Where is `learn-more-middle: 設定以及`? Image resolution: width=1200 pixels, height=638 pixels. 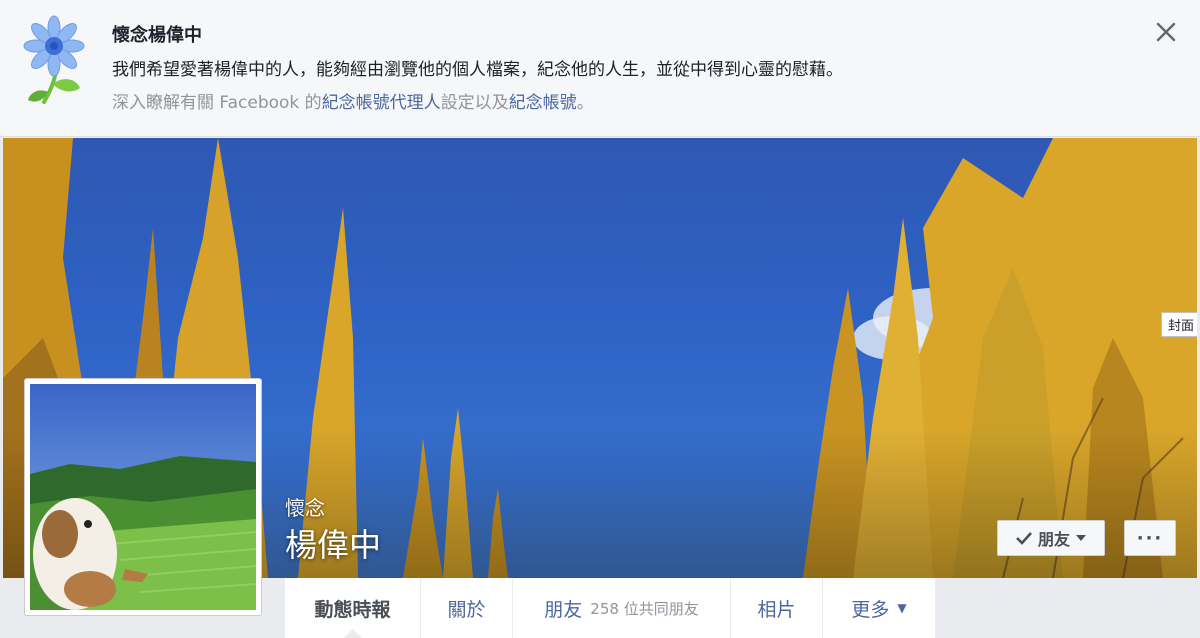
learn-more-middle: 設定以及 is located at coordinates (474, 103).